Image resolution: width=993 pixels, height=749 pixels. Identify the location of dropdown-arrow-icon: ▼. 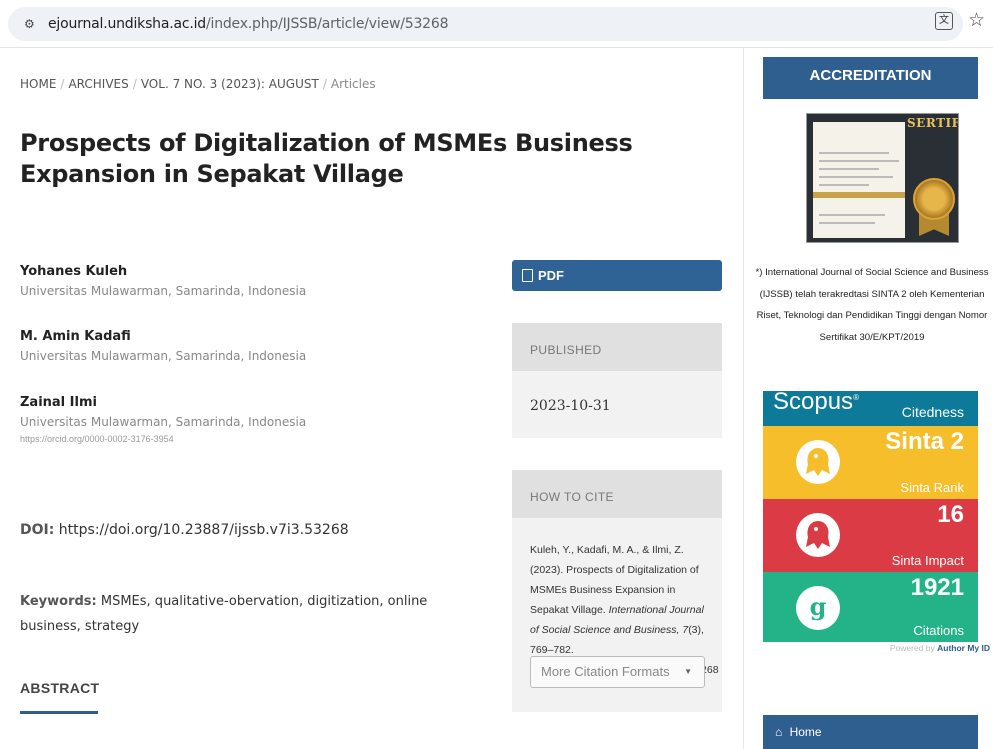
(688, 671).